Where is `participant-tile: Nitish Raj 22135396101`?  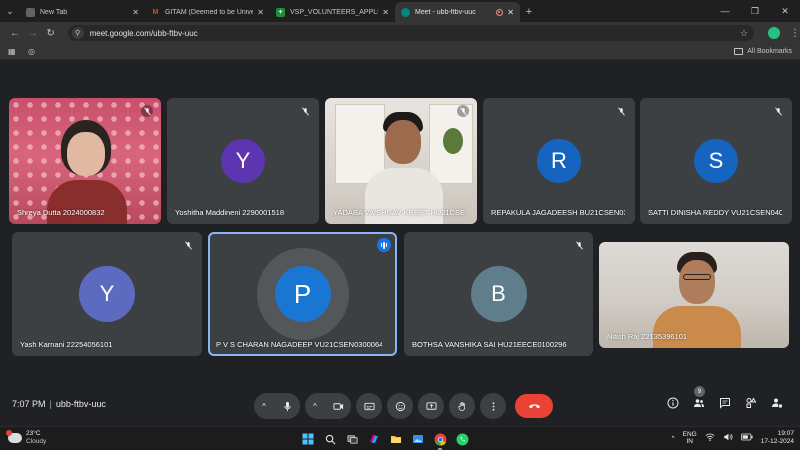
participant-tile: Nitish Raj 22135396101 is located at coordinates (694, 295).